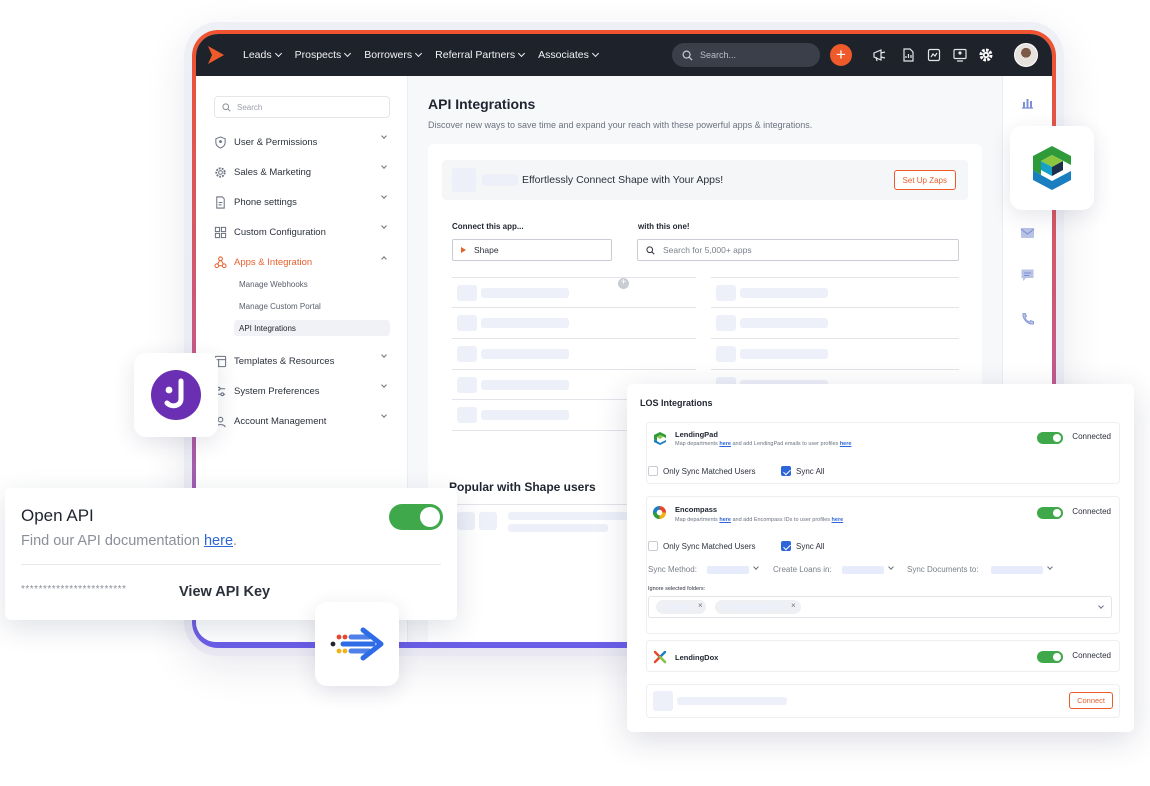 This screenshot has height=786, width=1150. What do you see at coordinates (709, 471) in the screenshot?
I see `checkbox-label: Only Sync Matched Users` at bounding box center [709, 471].